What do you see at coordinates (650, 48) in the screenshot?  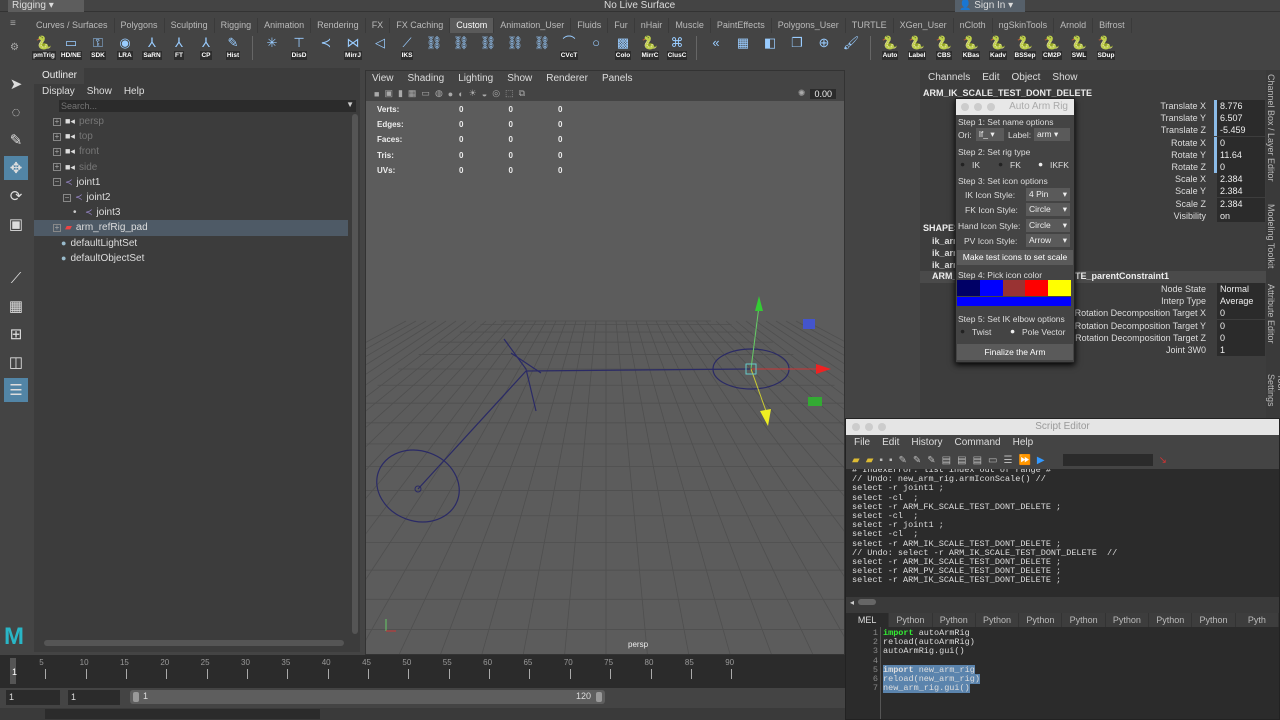 I see `shelf-button-mirrc: 🐍 MirrC` at bounding box center [650, 48].